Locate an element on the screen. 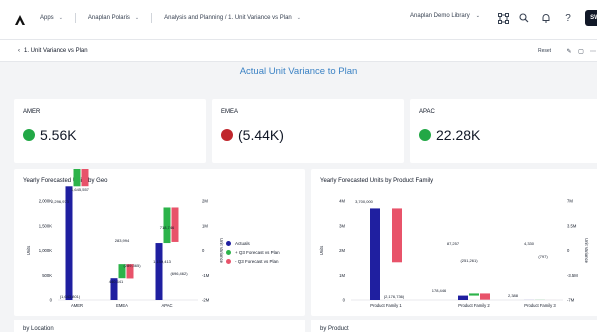  page-header: ‹ 1. Unit Variance vs Plan Reset ✎ ▢ ⋯ is located at coordinates (298, 51).